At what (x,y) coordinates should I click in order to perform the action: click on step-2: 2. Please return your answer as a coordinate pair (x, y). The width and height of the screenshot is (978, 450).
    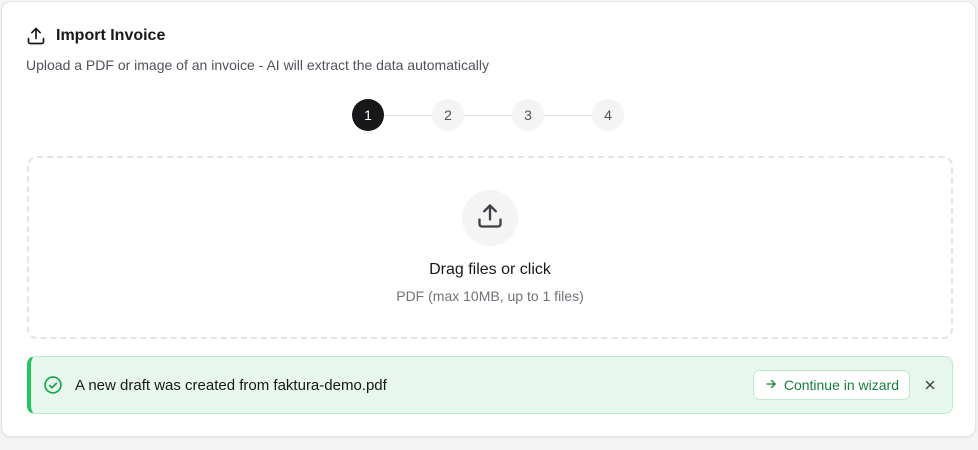
    Looking at the image, I should click on (448, 115).